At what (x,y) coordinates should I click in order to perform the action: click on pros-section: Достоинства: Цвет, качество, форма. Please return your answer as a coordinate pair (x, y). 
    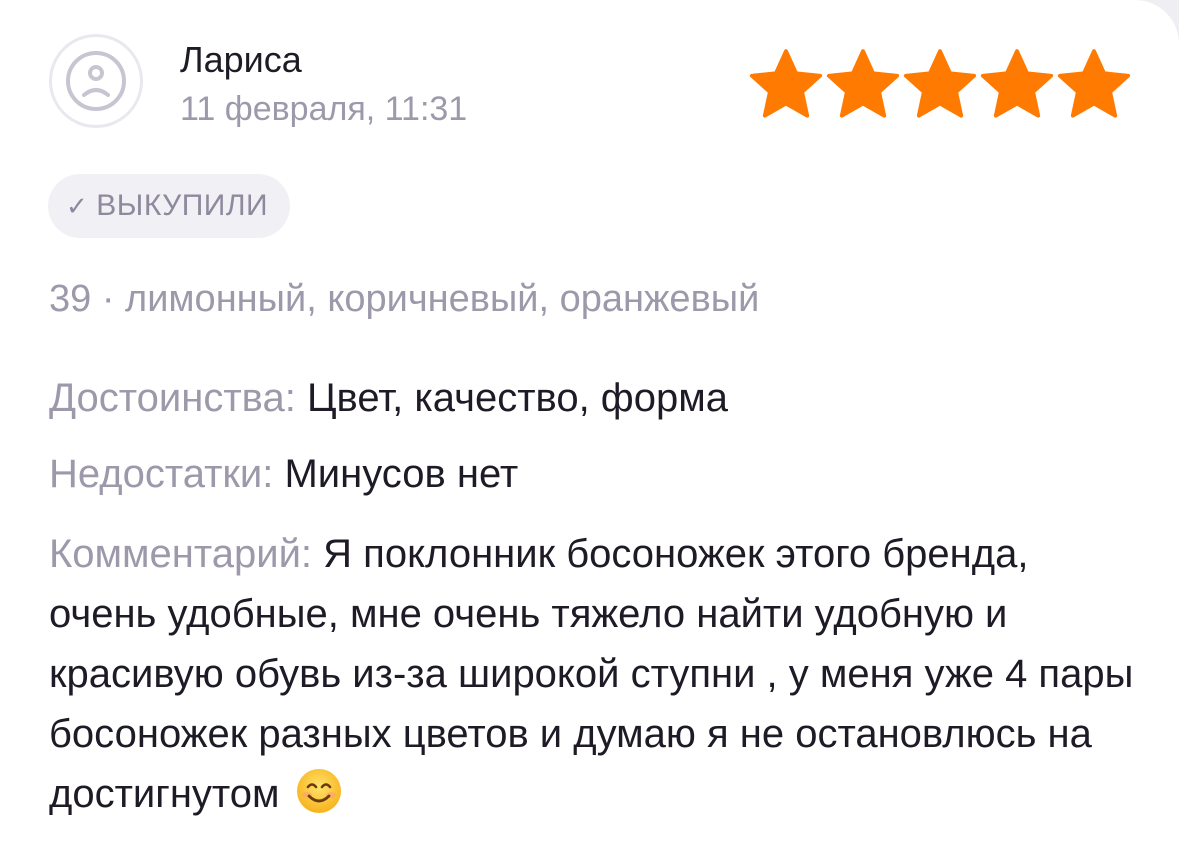
    Looking at the image, I should click on (388, 398).